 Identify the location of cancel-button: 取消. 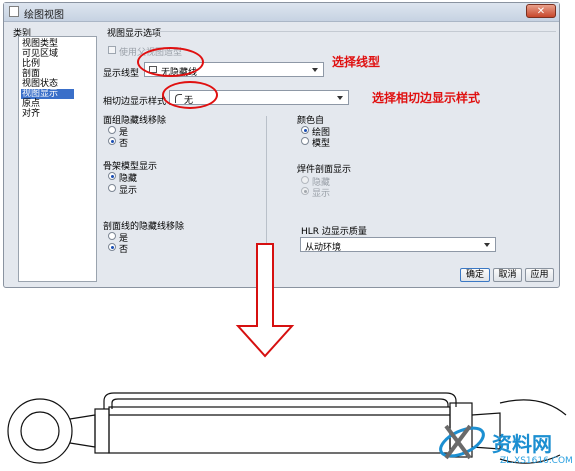
(507, 275).